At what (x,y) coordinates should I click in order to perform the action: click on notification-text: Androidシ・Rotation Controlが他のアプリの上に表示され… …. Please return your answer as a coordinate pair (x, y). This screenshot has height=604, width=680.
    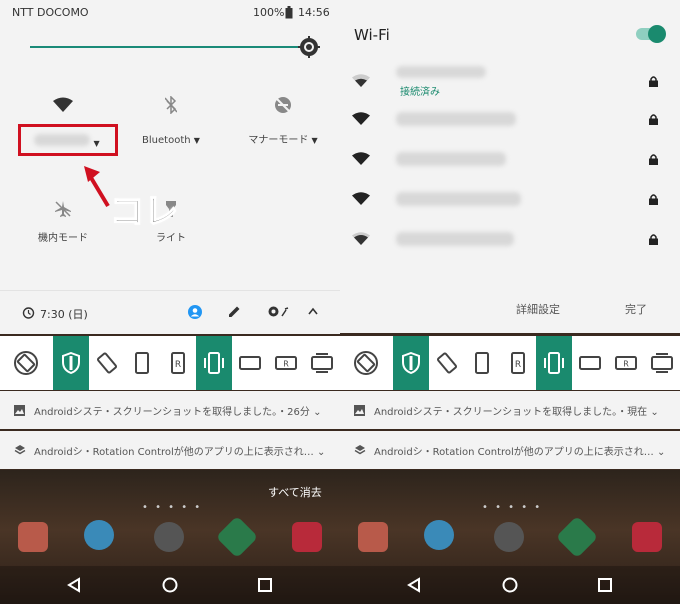
    Looking at the image, I should click on (180, 452).